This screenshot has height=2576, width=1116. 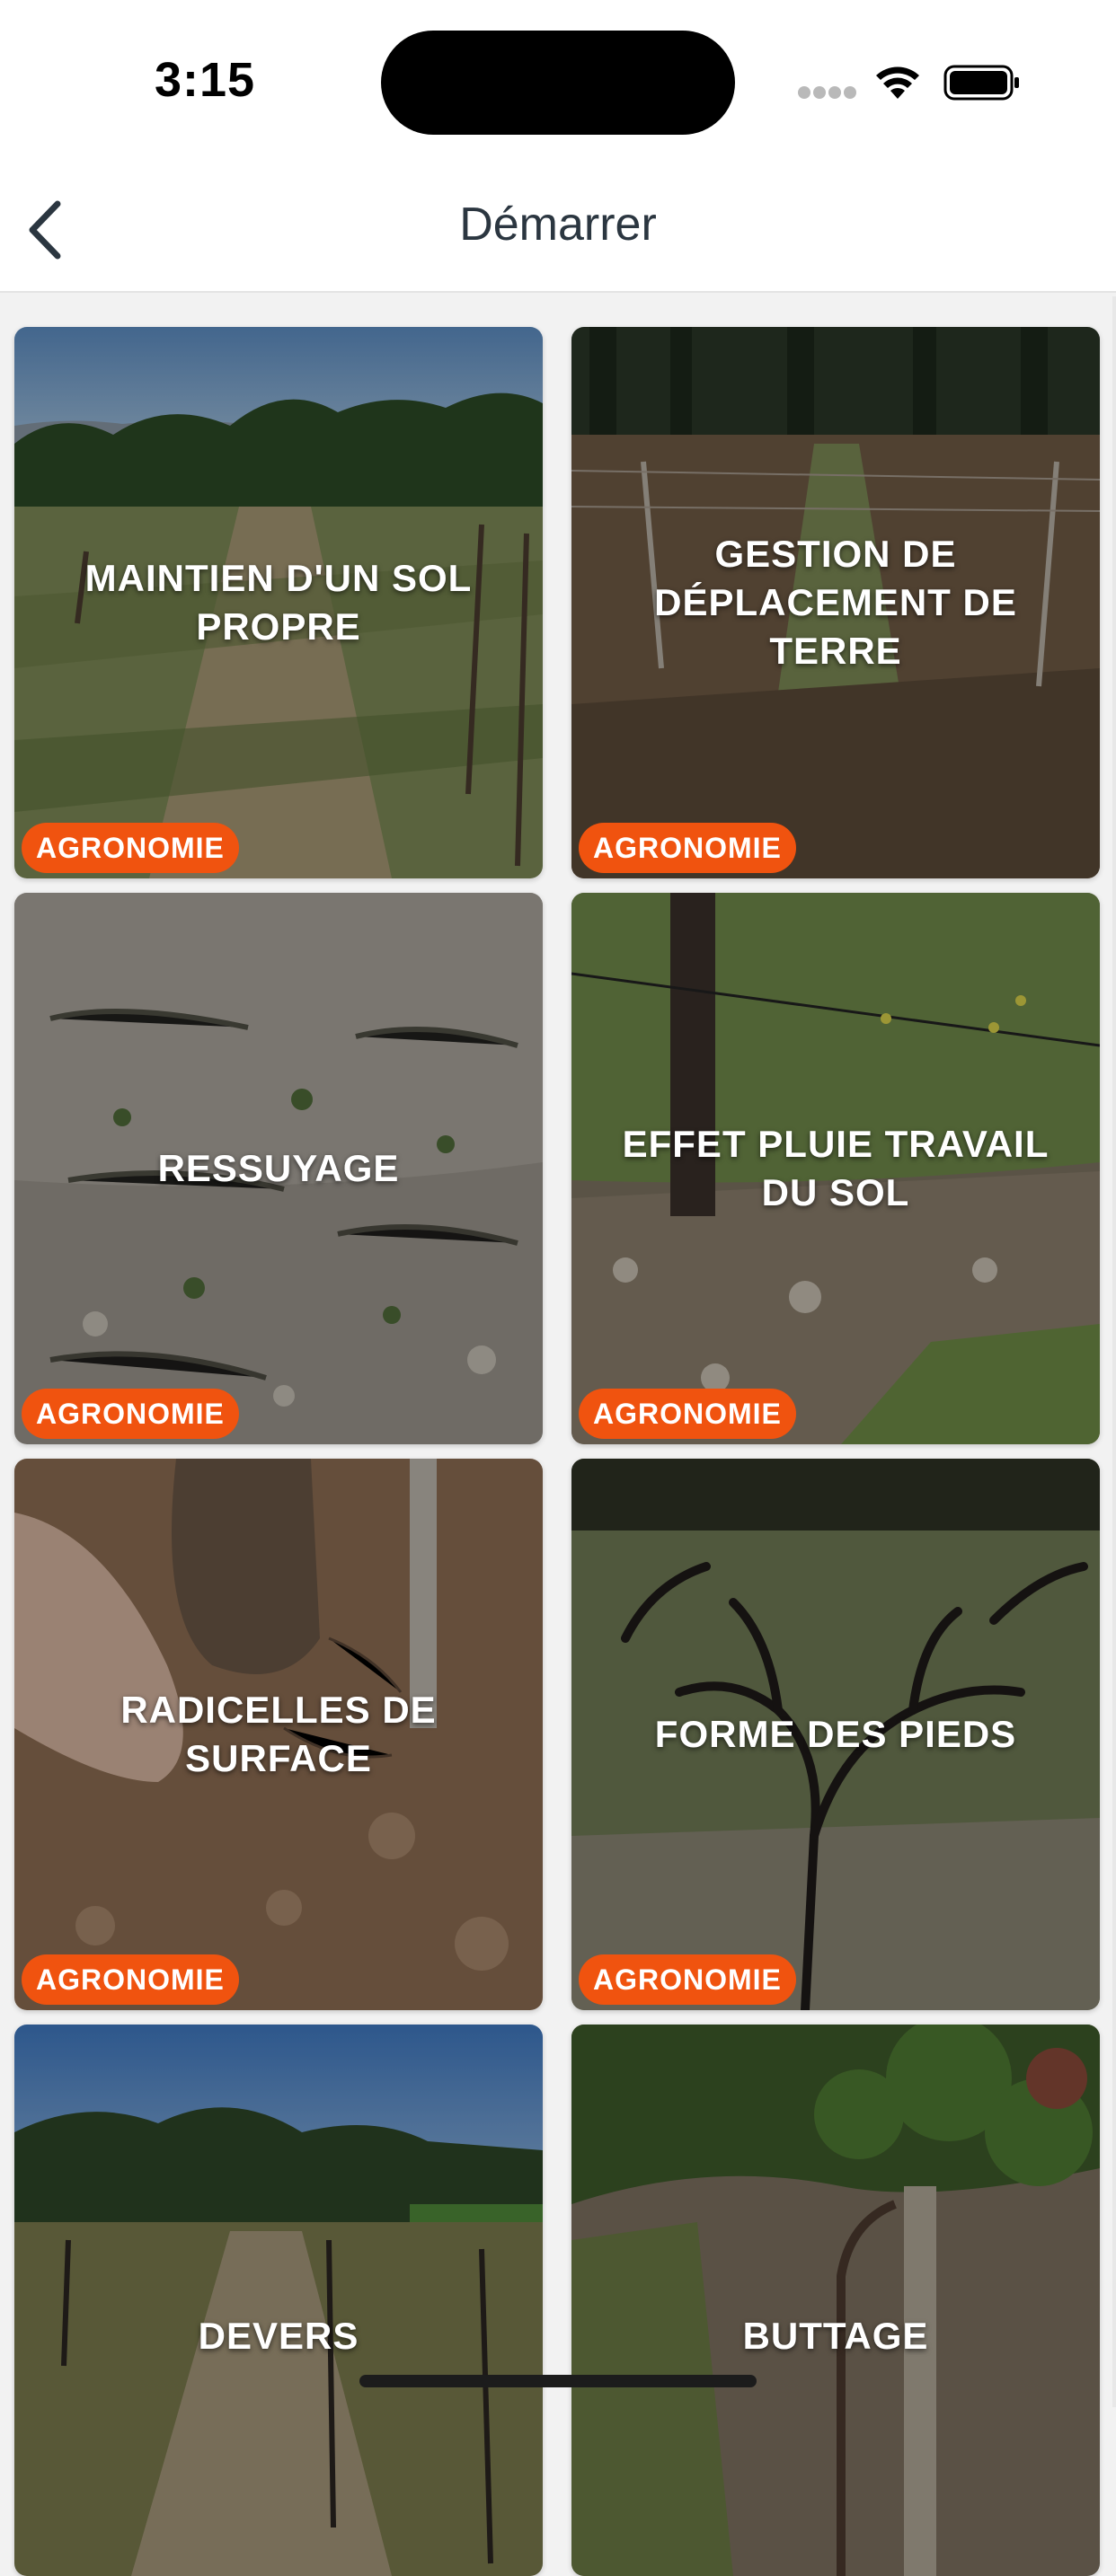 I want to click on navigation-bar: Démarrer, so click(x=558, y=227).